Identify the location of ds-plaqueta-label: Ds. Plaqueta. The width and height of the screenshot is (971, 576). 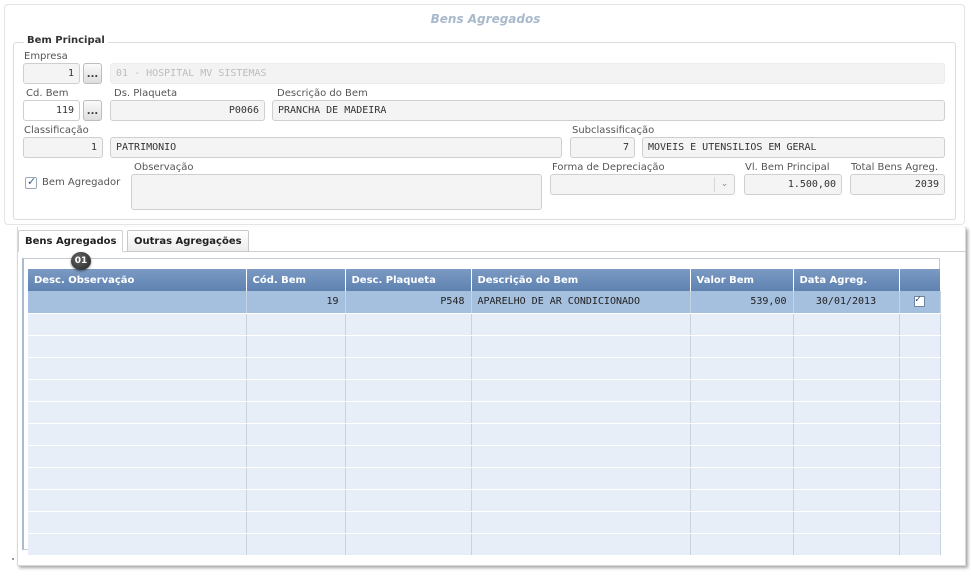
(146, 93).